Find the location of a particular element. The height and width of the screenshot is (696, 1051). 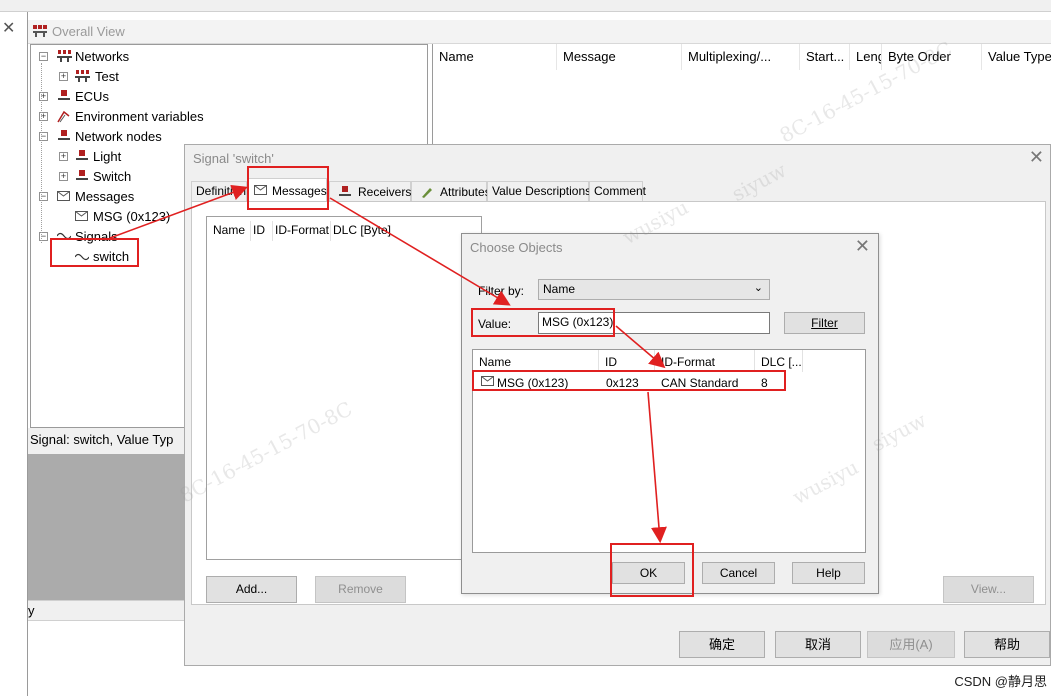

tree-label-env-vars: Environment variables is located at coordinates (139, 116).